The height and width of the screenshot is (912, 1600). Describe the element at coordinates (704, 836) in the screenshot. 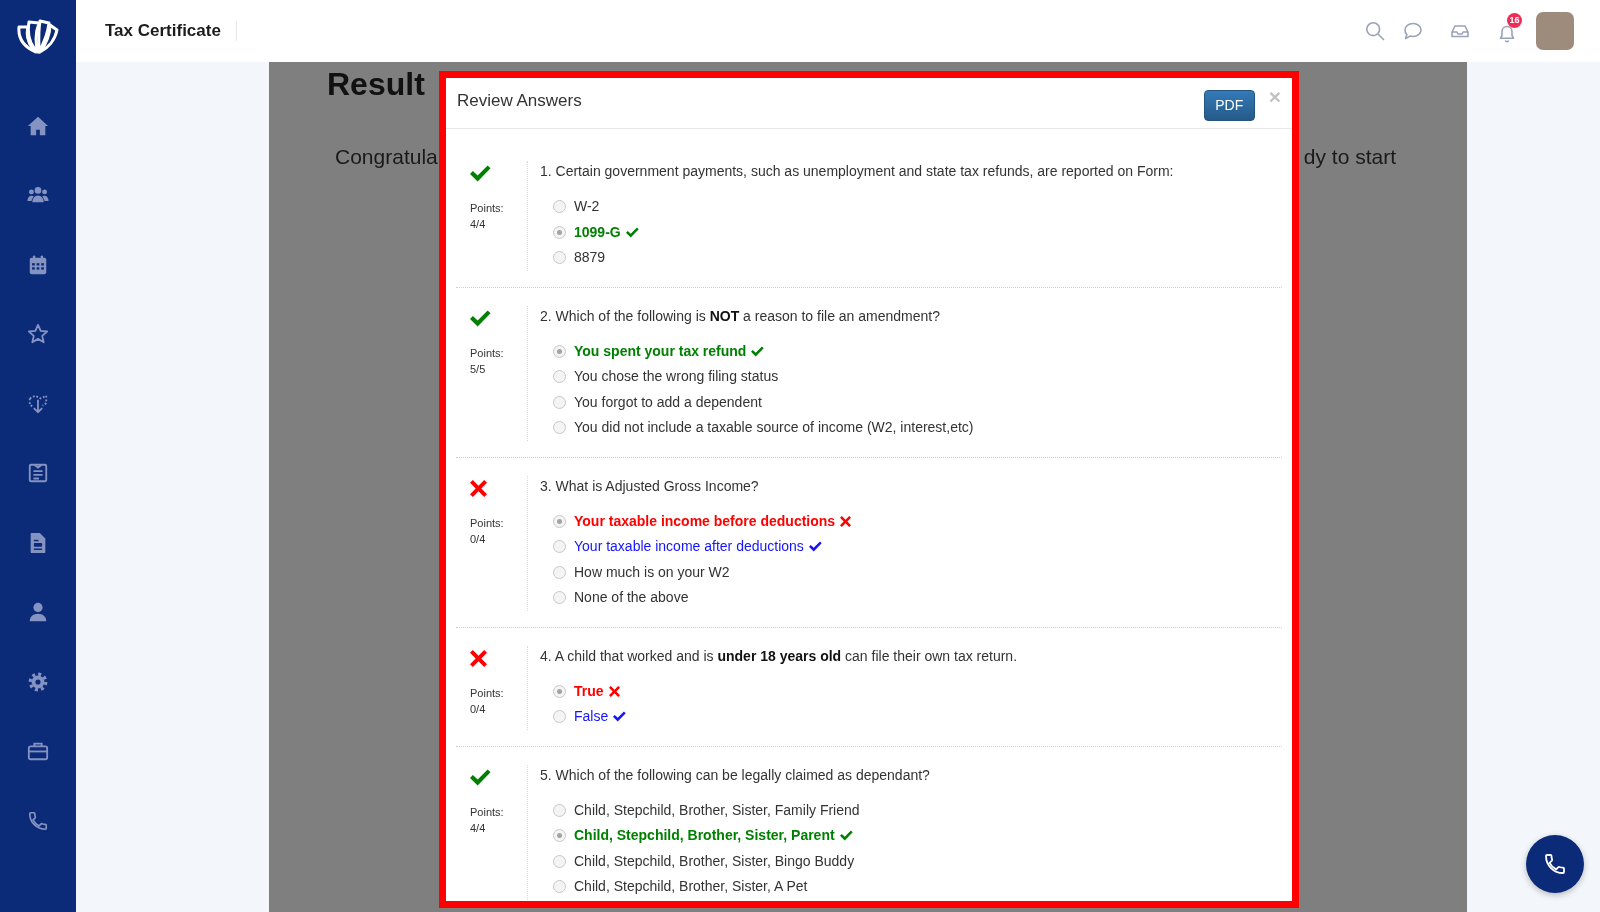

I see `option-label: Child, Stepchild, Brother, Sister, Parent` at that location.